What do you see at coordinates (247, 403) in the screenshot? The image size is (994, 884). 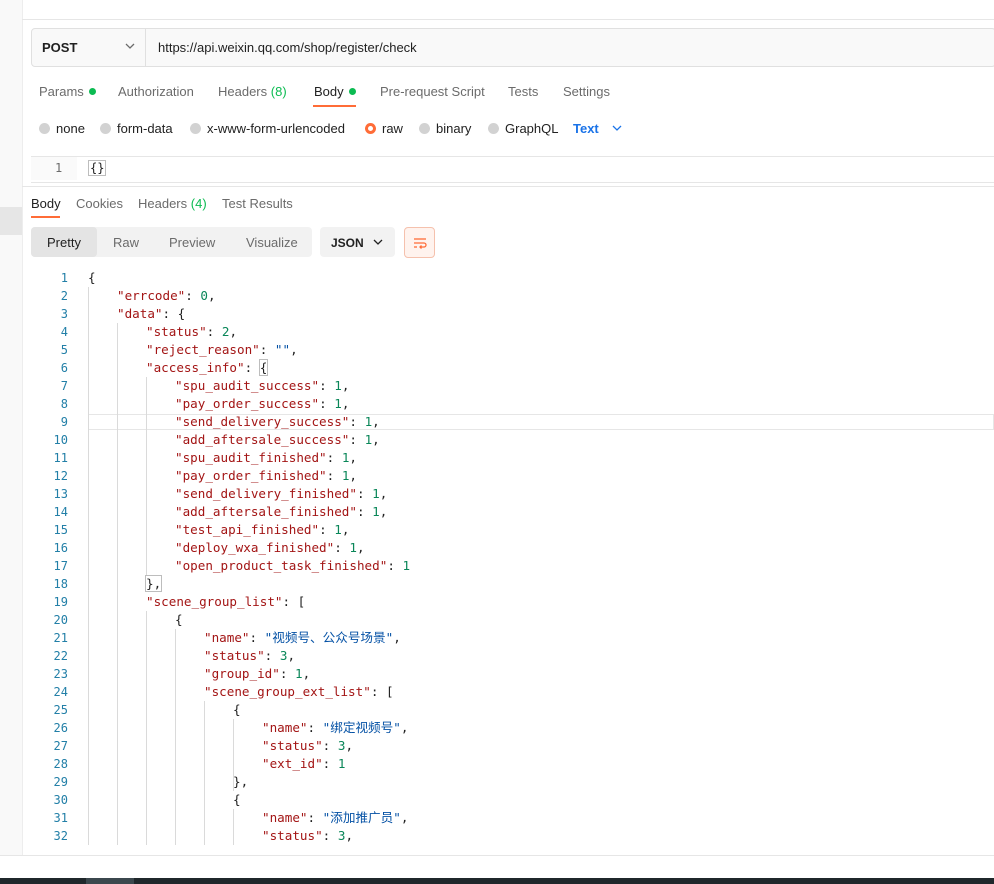 I see `json-key: "pay_order_success"` at bounding box center [247, 403].